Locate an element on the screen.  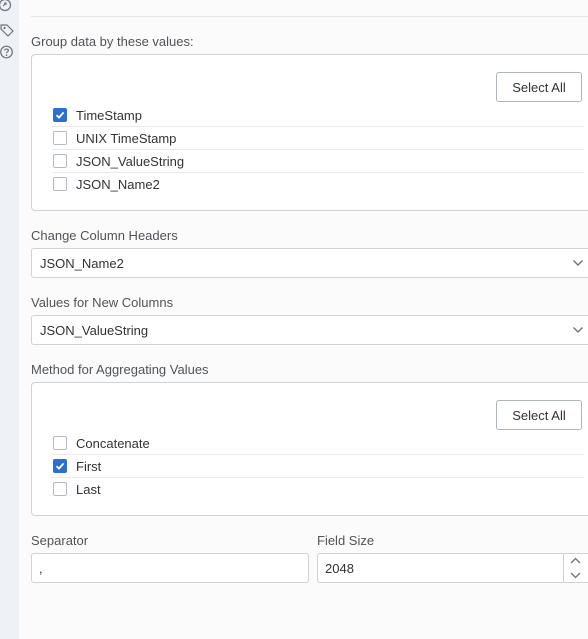
dropdown-value: JSON_ValueString is located at coordinates (94, 330).